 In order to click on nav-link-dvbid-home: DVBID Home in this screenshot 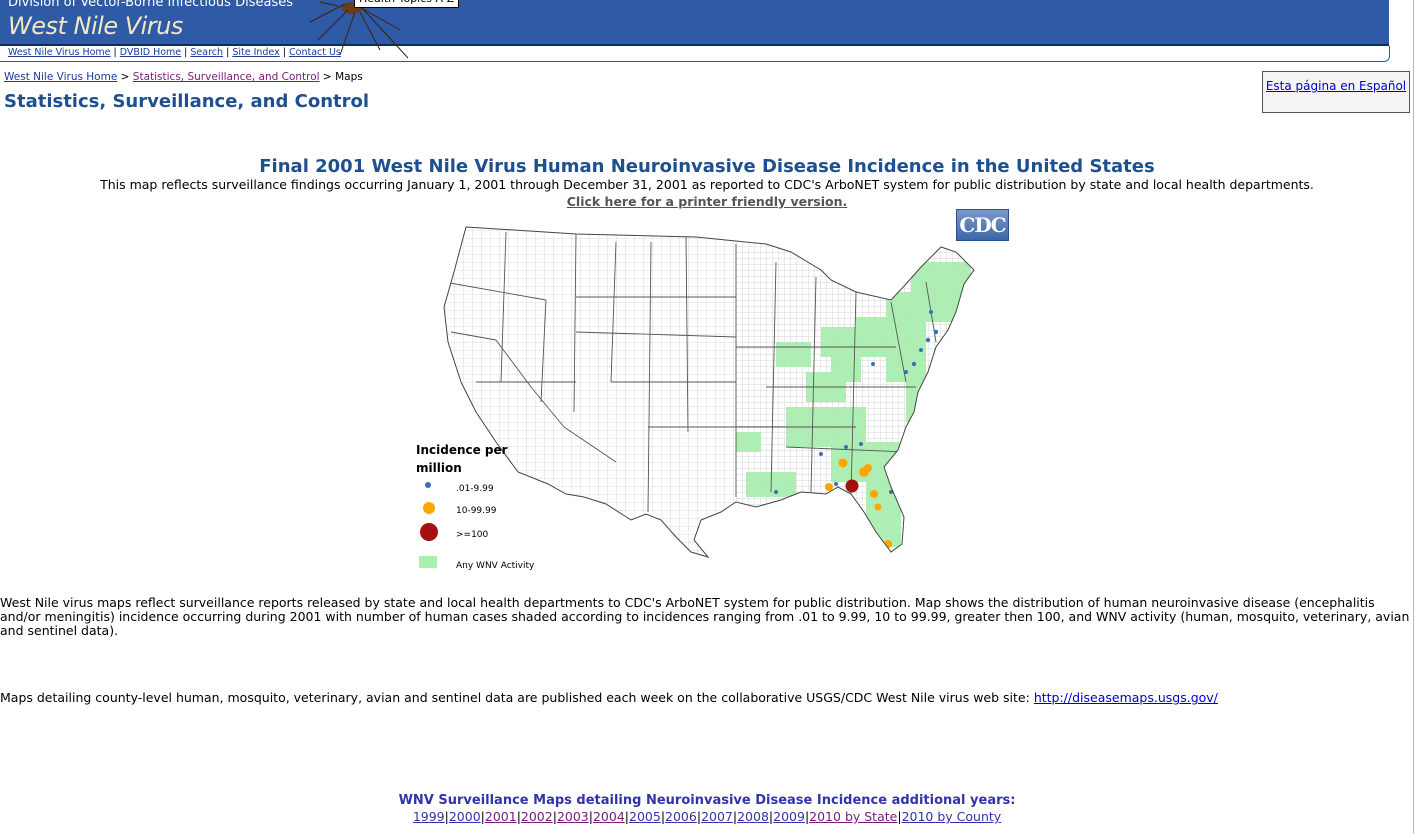, I will do `click(150, 52)`.